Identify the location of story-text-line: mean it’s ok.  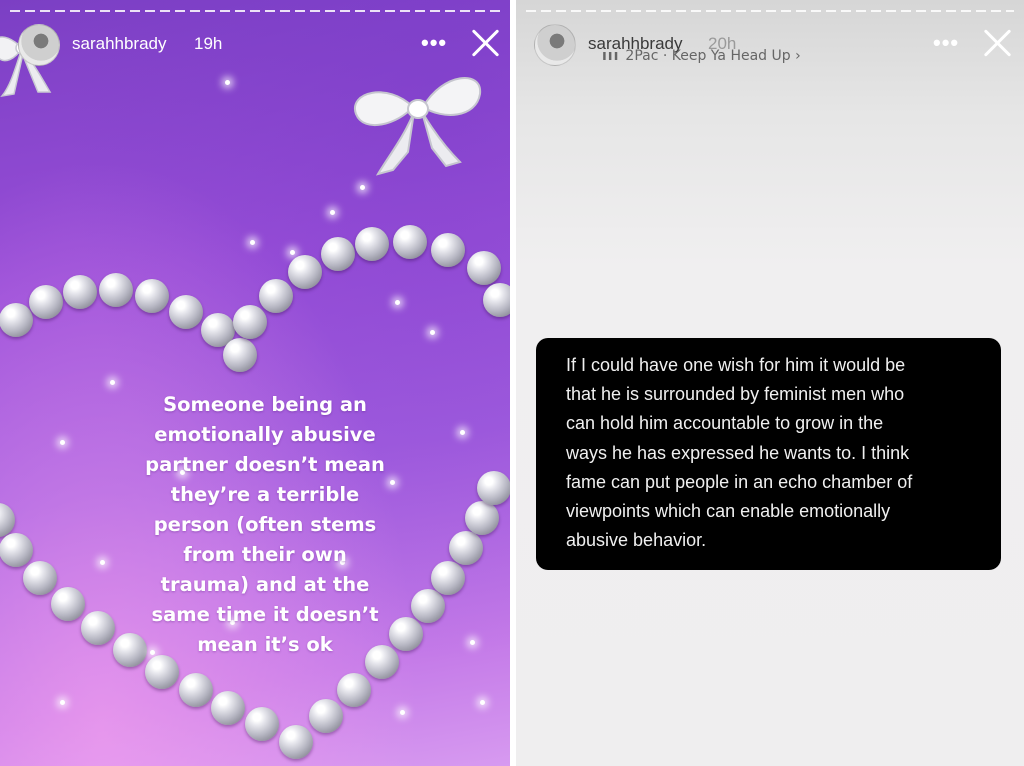
(265, 644).